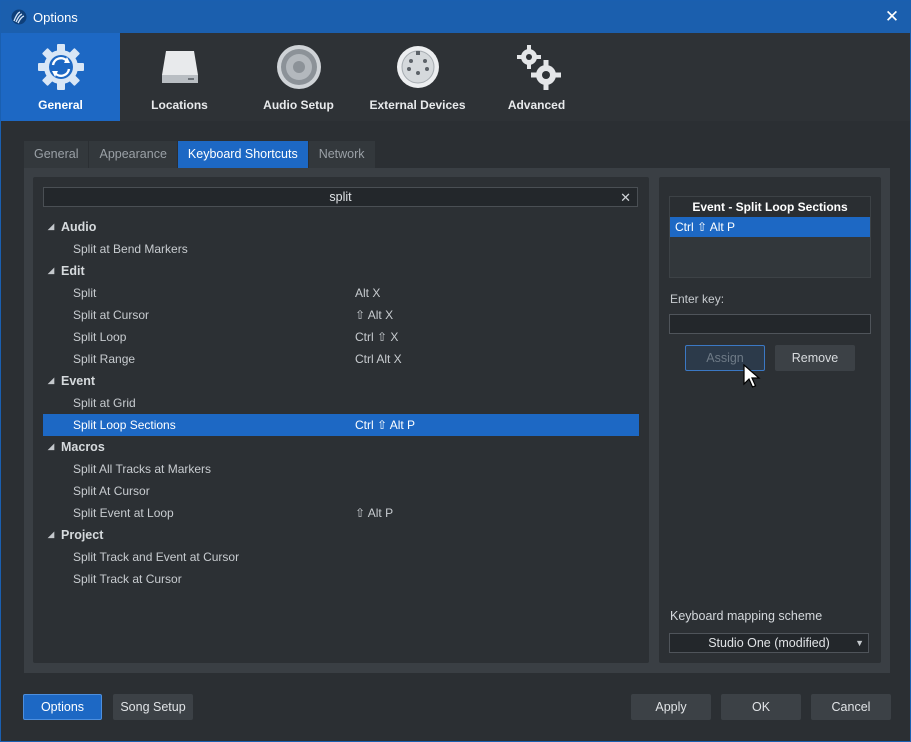 This screenshot has width=911, height=742. Describe the element at coordinates (377, 337) in the screenshot. I see `command-shortcut: Ctrl ⇧ X` at that location.